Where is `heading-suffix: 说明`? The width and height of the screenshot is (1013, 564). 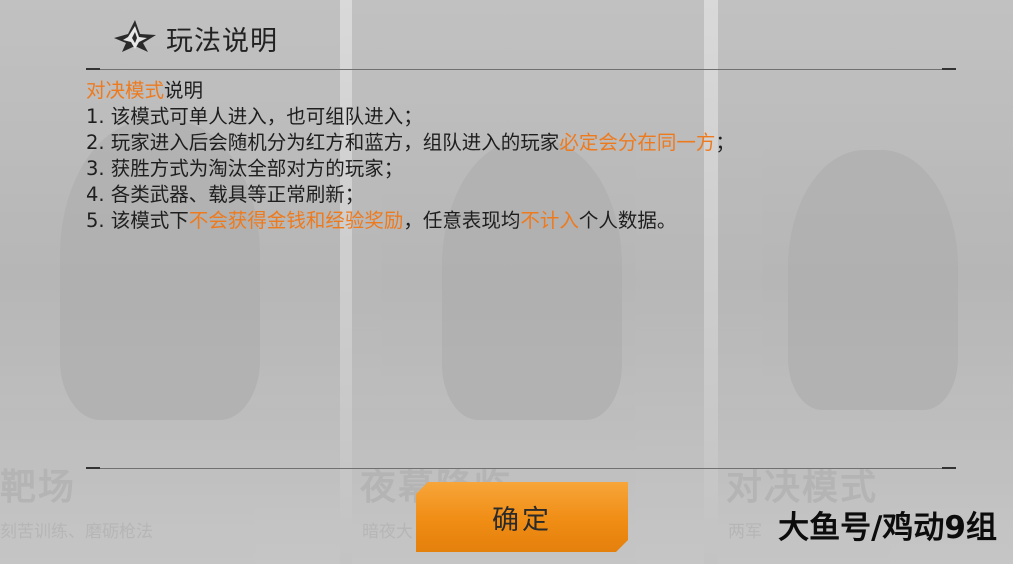 heading-suffix: 说明 is located at coordinates (184, 90).